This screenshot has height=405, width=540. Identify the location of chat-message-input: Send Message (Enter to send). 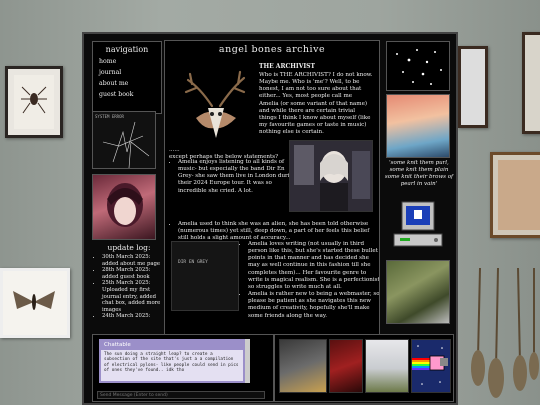
(181, 395).